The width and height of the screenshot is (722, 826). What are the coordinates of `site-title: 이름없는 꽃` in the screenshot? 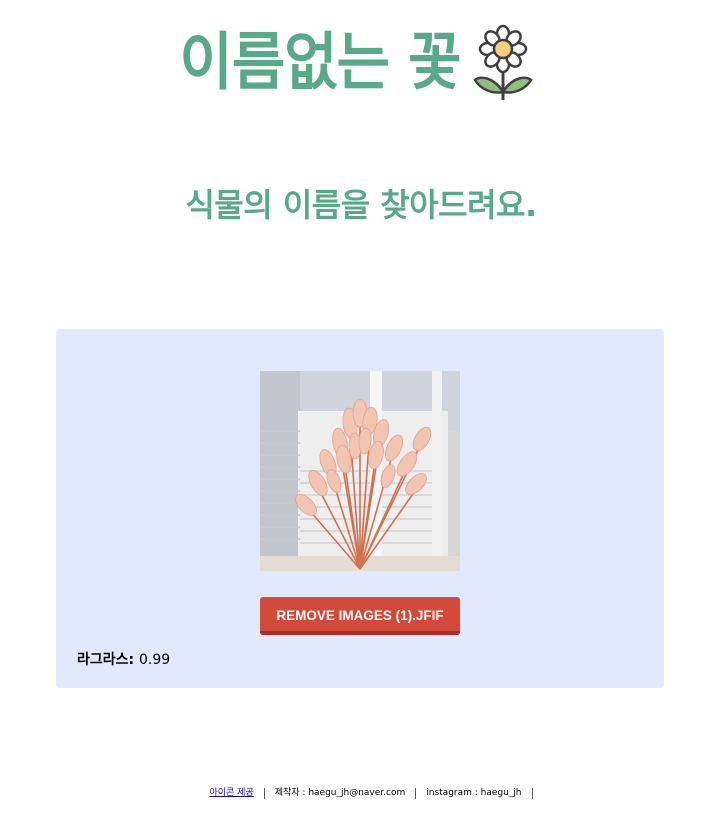 It's located at (320, 62).